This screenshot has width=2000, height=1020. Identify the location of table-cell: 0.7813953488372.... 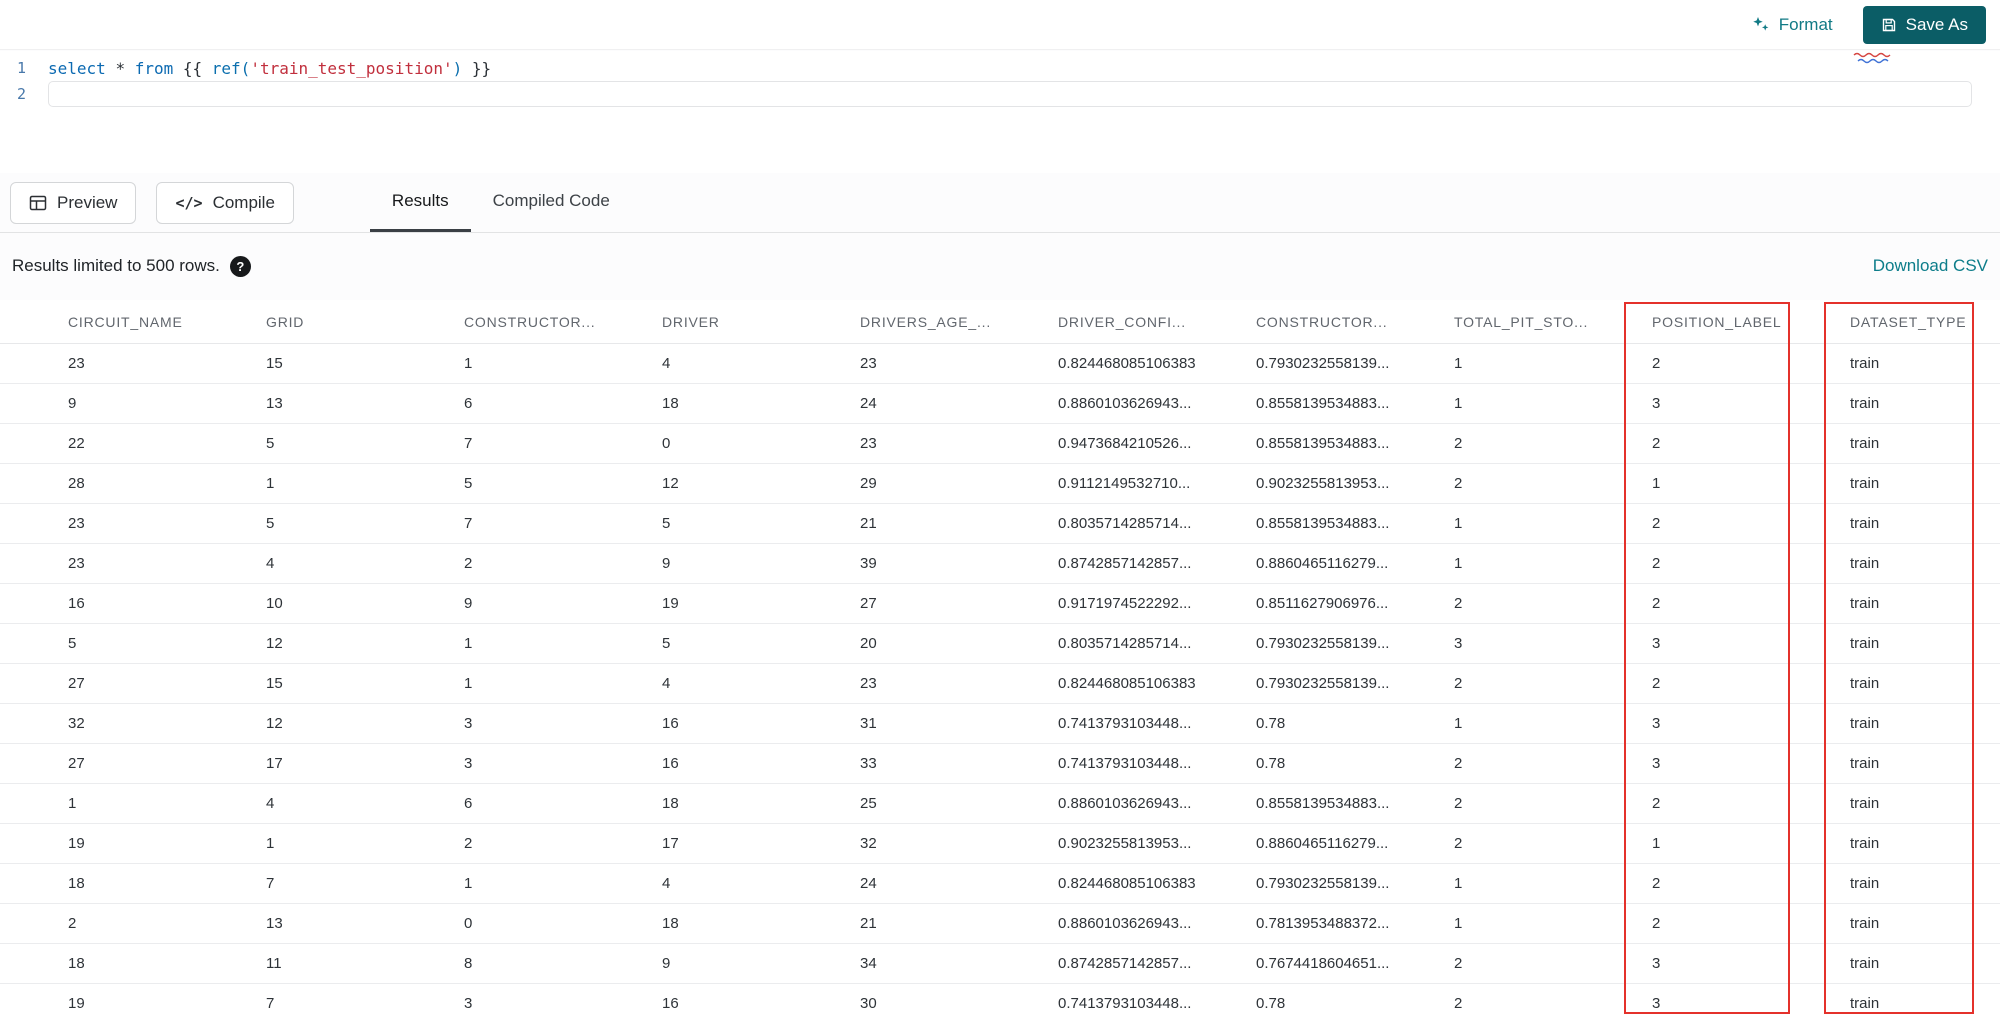
(1323, 923).